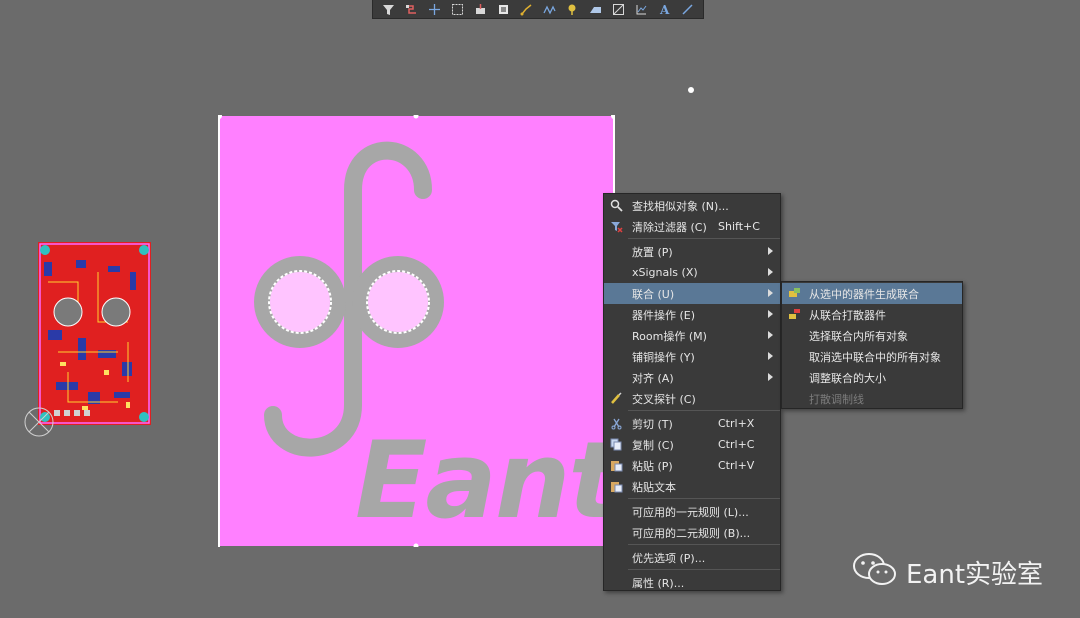 This screenshot has height=618, width=1080. I want to click on cross-icon, so click(435, 9).